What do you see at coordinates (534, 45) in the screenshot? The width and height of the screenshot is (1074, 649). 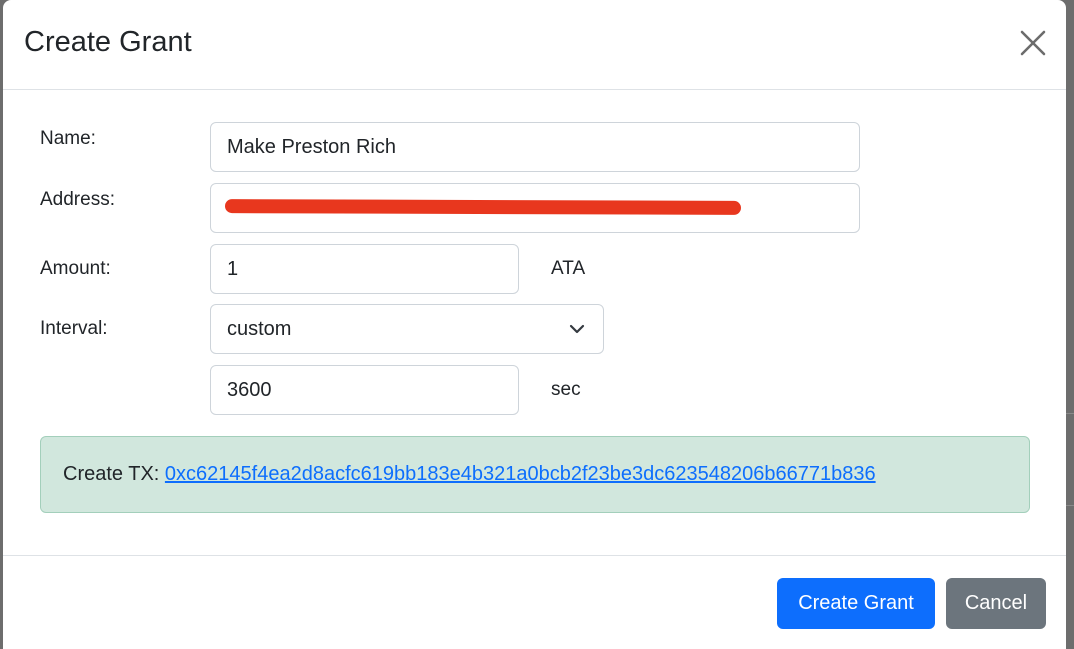 I see `modal-header: Create Grant` at bounding box center [534, 45].